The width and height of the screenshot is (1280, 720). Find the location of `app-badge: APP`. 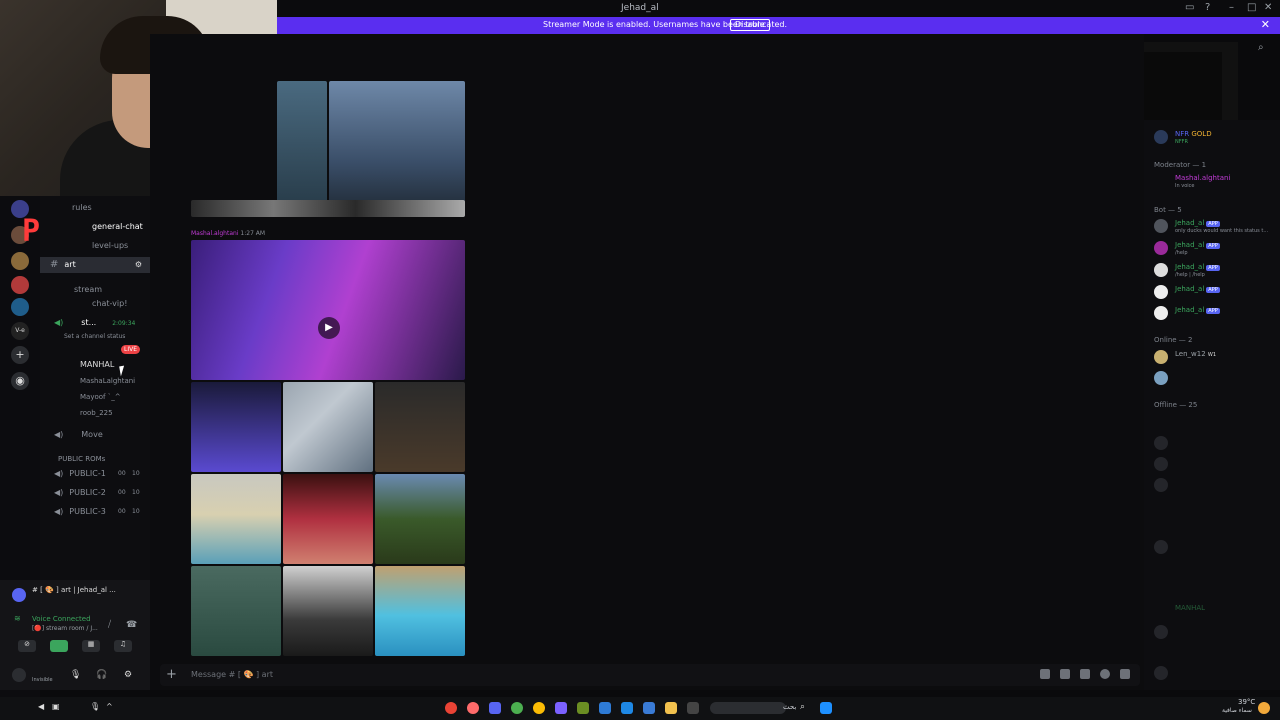

app-badge: APP is located at coordinates (1213, 246).